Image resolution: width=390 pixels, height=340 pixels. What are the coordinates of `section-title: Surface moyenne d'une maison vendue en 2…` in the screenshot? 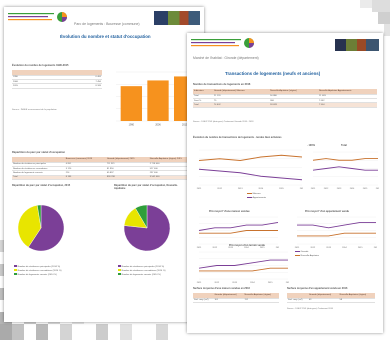 It's located at (221, 288).